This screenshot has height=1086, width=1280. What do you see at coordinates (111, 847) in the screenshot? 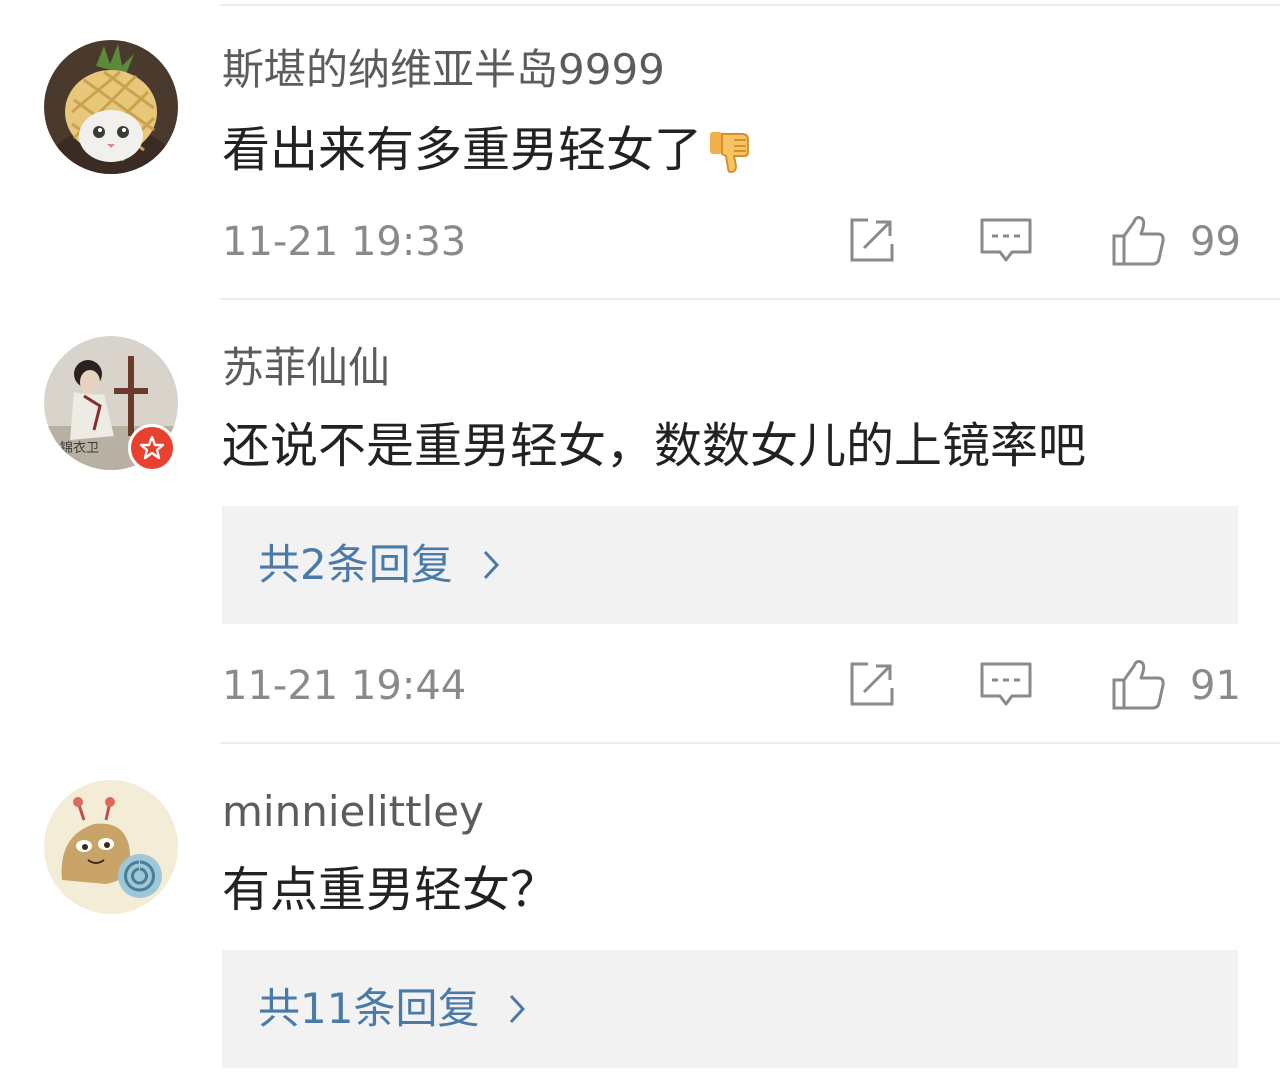
I see `avatar-snail-cartoon` at bounding box center [111, 847].